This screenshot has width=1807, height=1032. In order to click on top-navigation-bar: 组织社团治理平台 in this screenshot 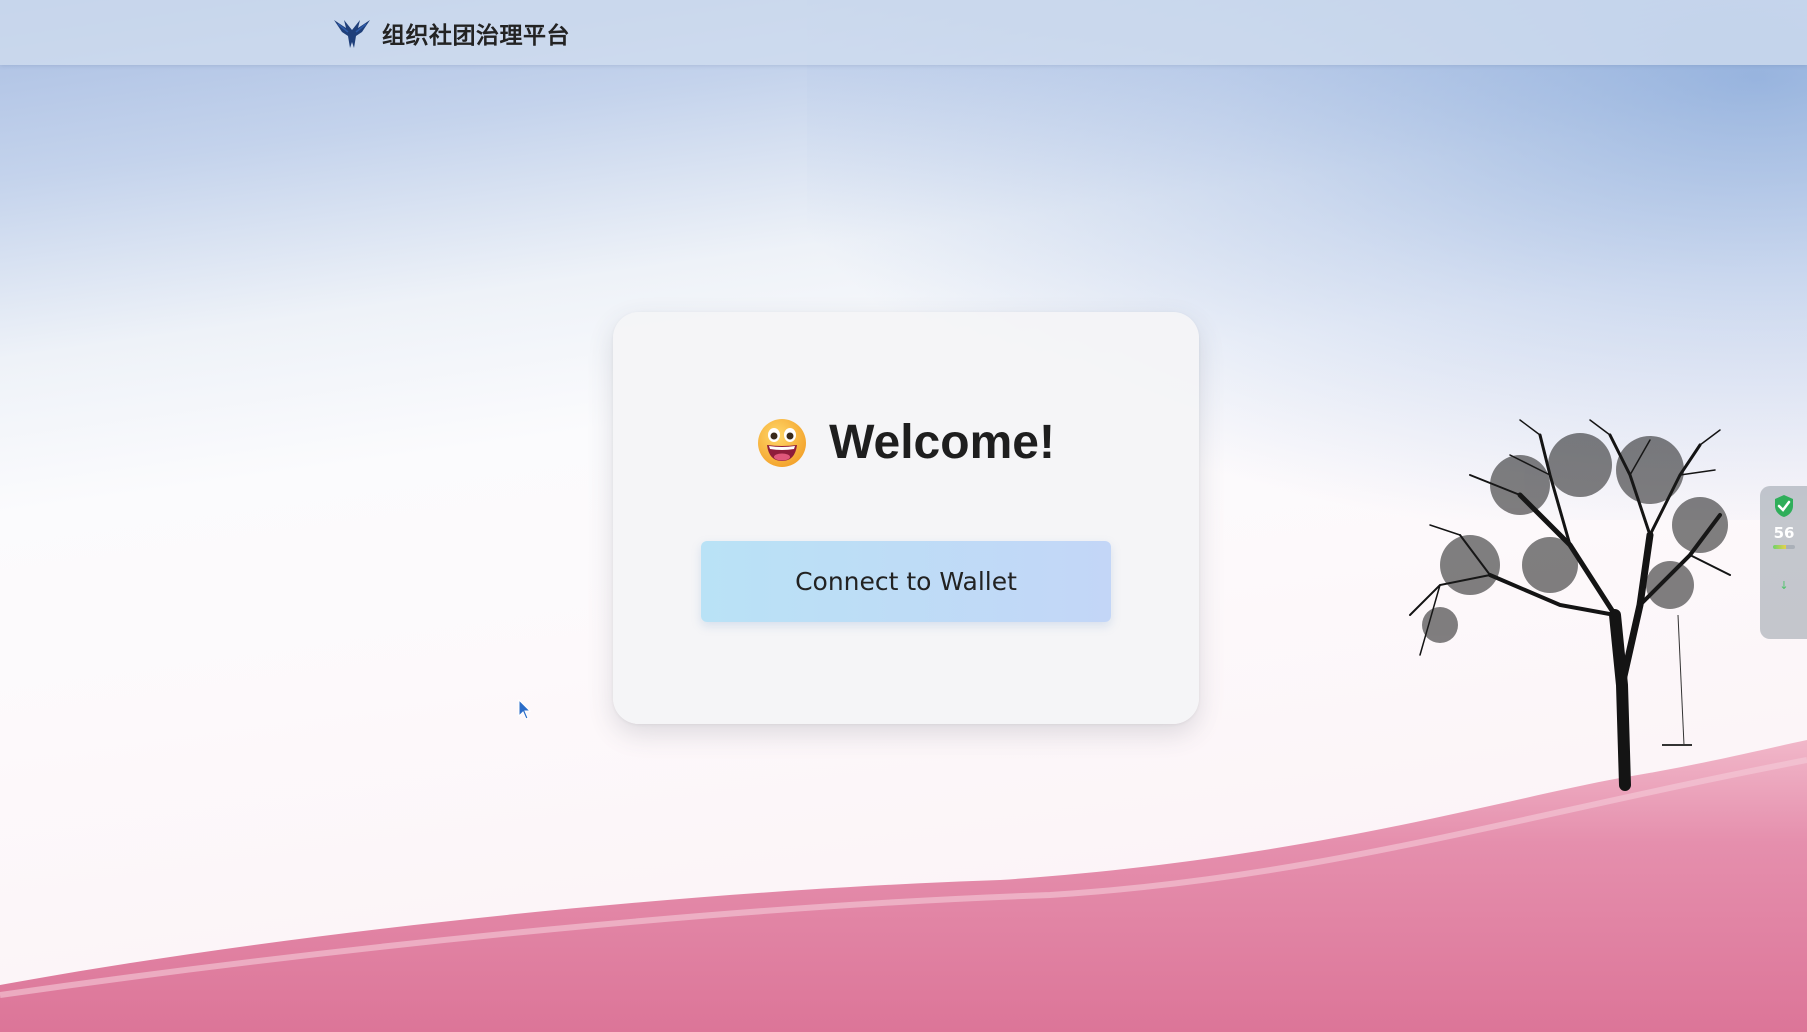, I will do `click(903, 32)`.